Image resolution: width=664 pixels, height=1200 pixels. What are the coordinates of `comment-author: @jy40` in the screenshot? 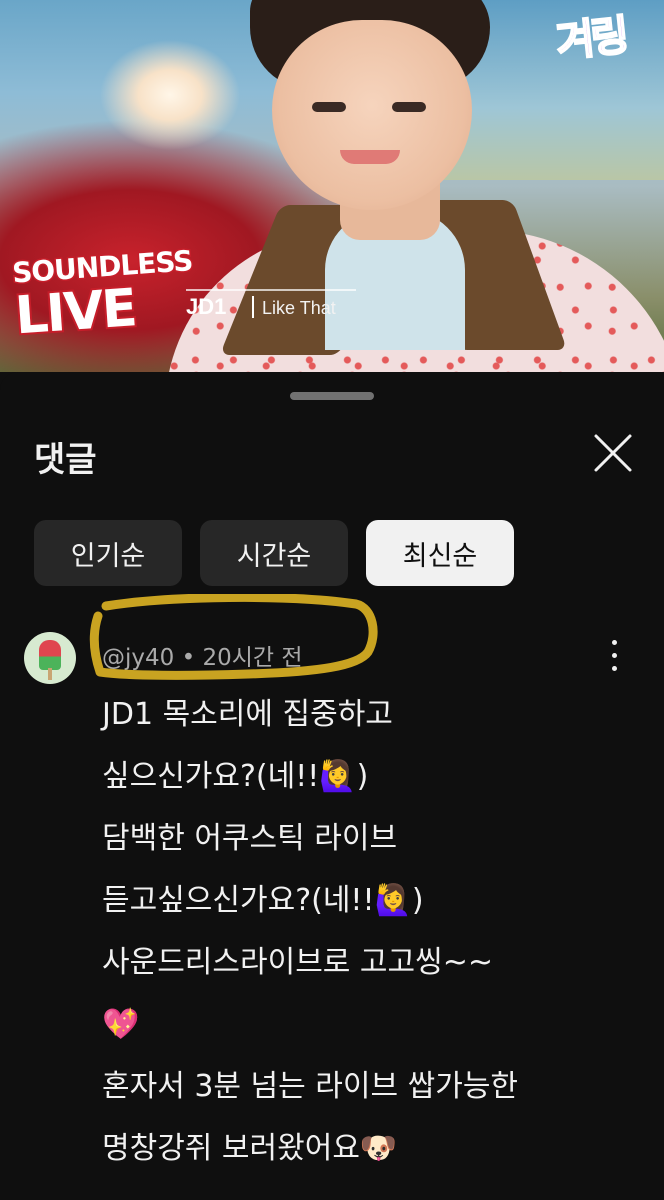 It's located at (138, 658).